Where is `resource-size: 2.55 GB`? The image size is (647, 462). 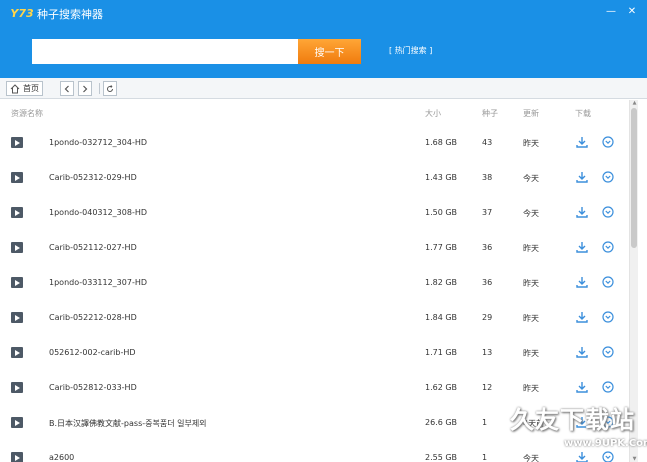
resource-size: 2.55 GB is located at coordinates (441, 457).